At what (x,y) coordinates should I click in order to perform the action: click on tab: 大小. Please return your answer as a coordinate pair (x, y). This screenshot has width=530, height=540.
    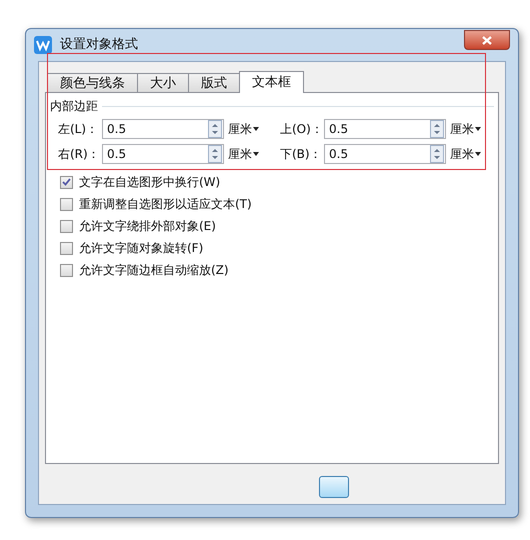
    Looking at the image, I should click on (163, 82).